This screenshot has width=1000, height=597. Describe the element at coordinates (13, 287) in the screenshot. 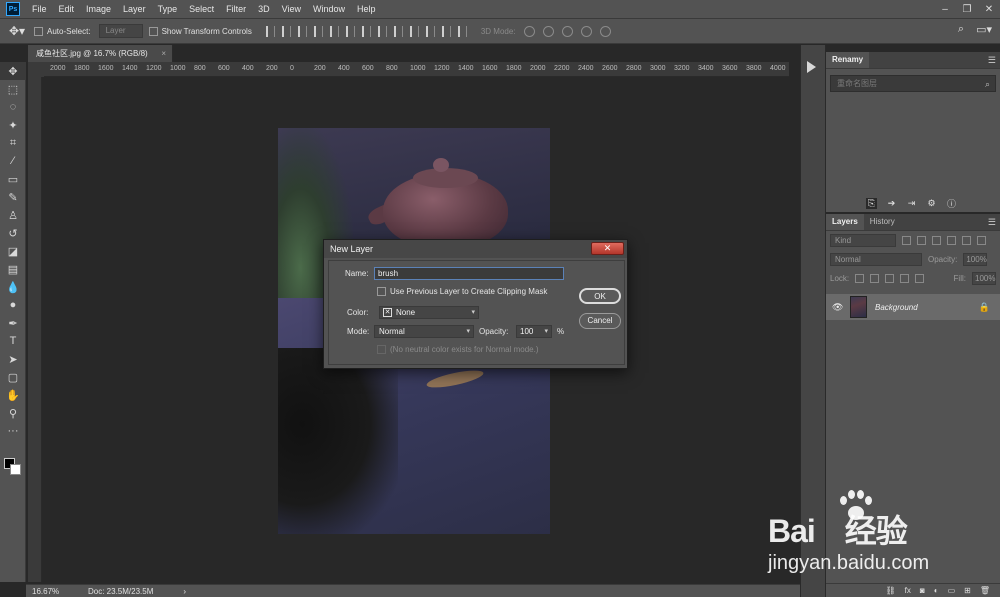

I see `blur-tool-icon: 💧` at that location.